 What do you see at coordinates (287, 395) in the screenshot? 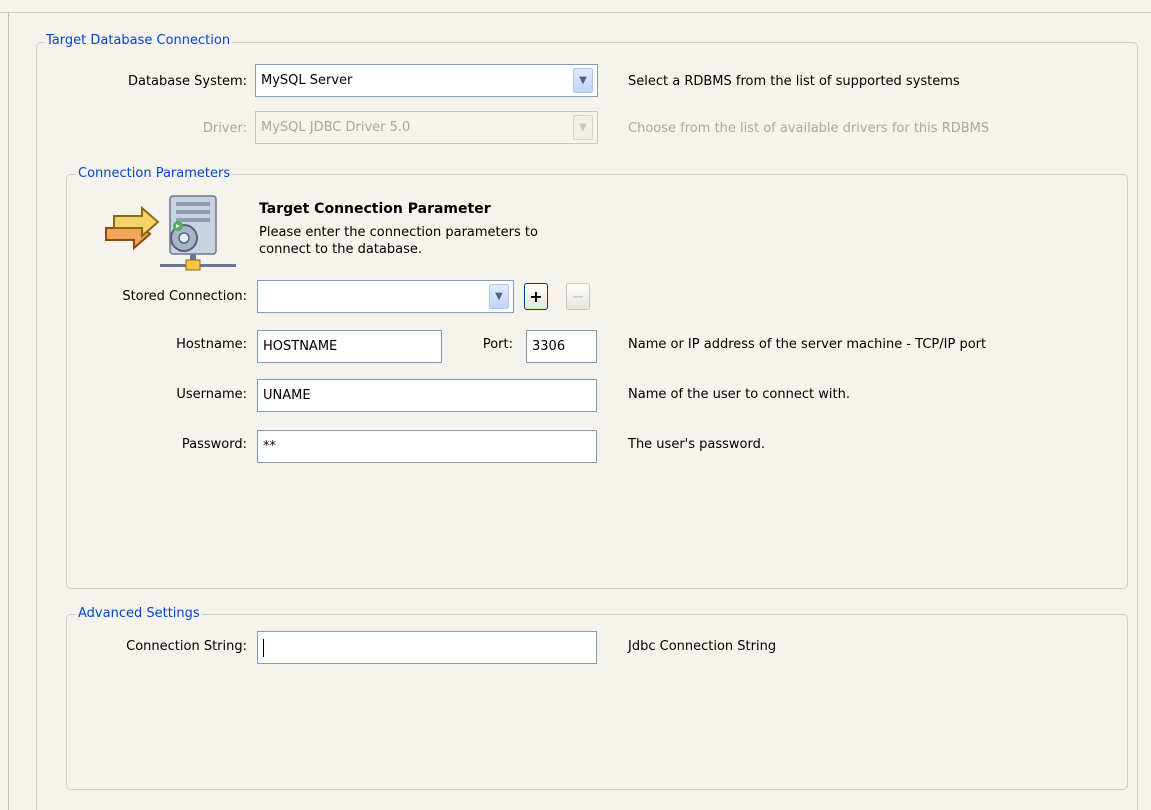
I see `username-value: UNAME` at bounding box center [287, 395].